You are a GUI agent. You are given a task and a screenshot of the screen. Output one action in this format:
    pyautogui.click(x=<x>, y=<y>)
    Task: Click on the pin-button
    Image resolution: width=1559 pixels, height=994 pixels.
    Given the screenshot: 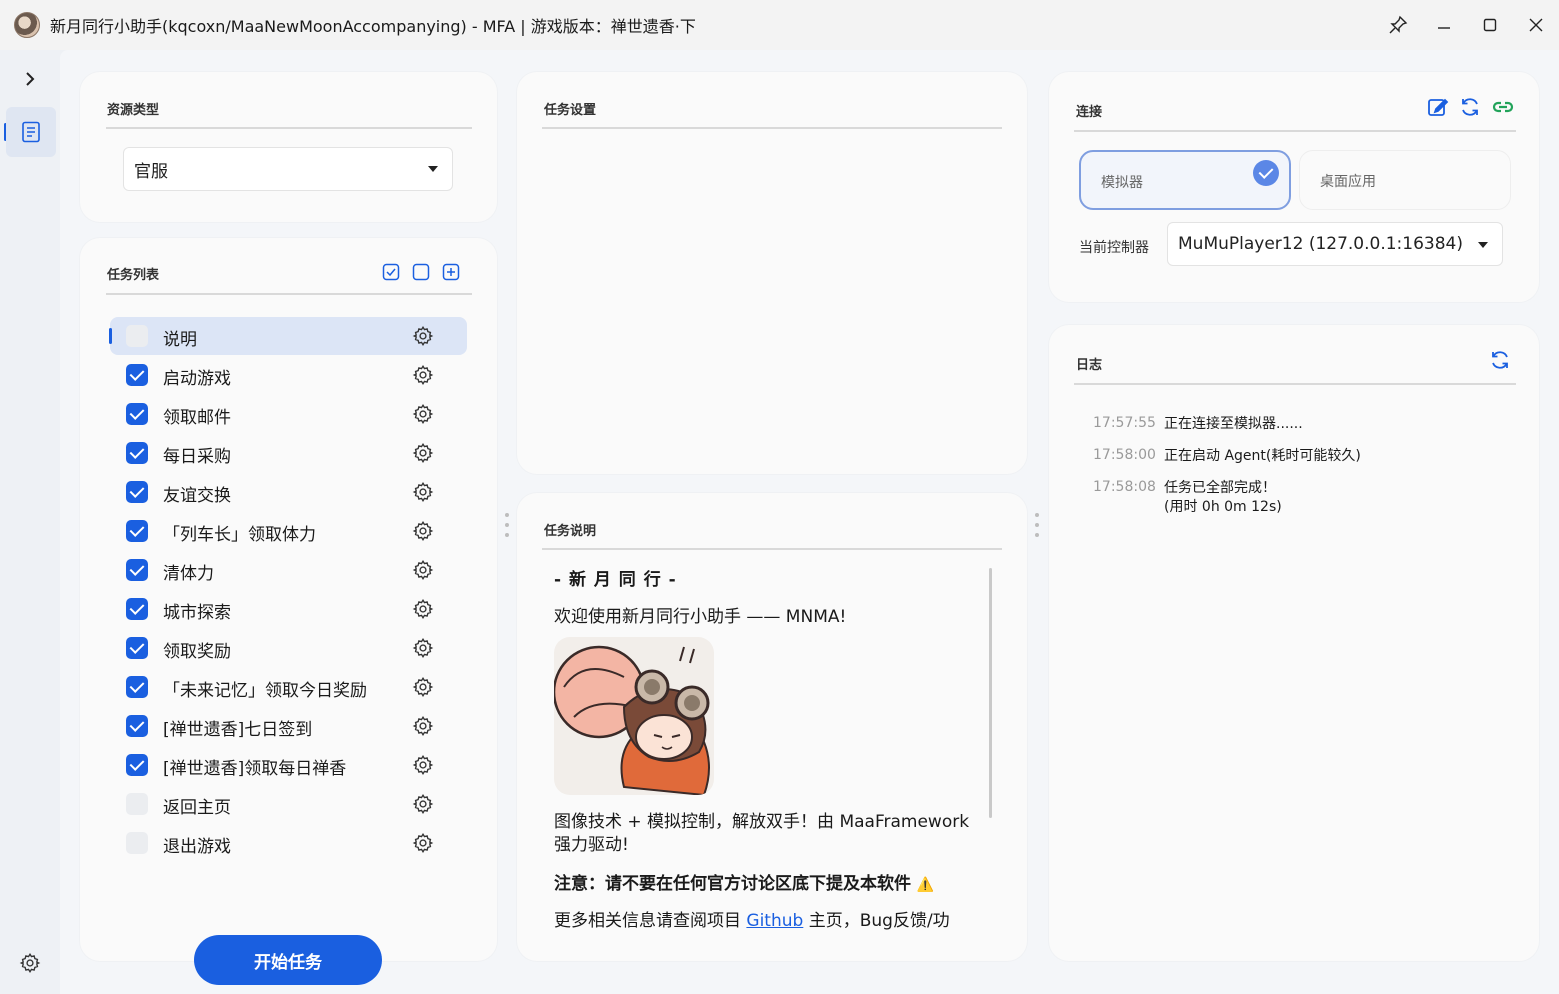 What is the action you would take?
    pyautogui.click(x=1398, y=25)
    